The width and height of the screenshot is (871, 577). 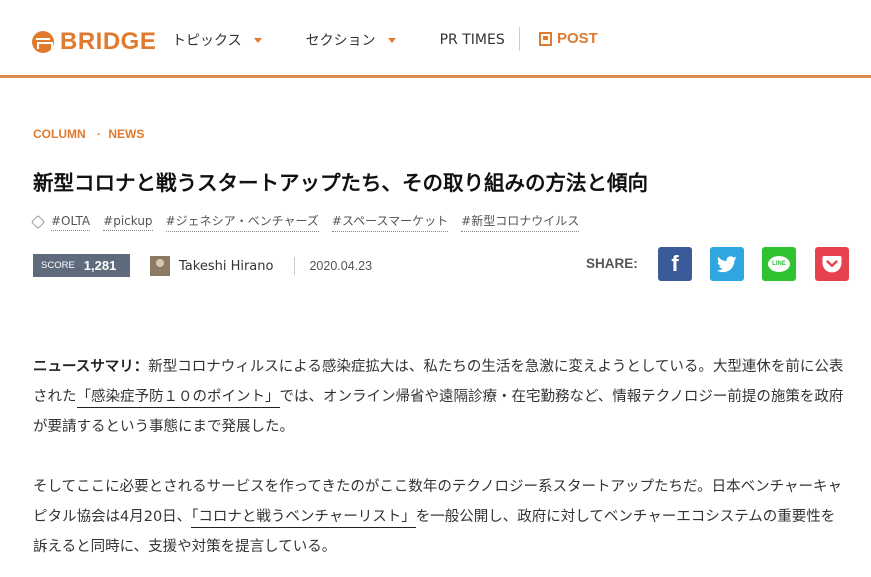 I want to click on share-twitter-button, so click(x=727, y=264).